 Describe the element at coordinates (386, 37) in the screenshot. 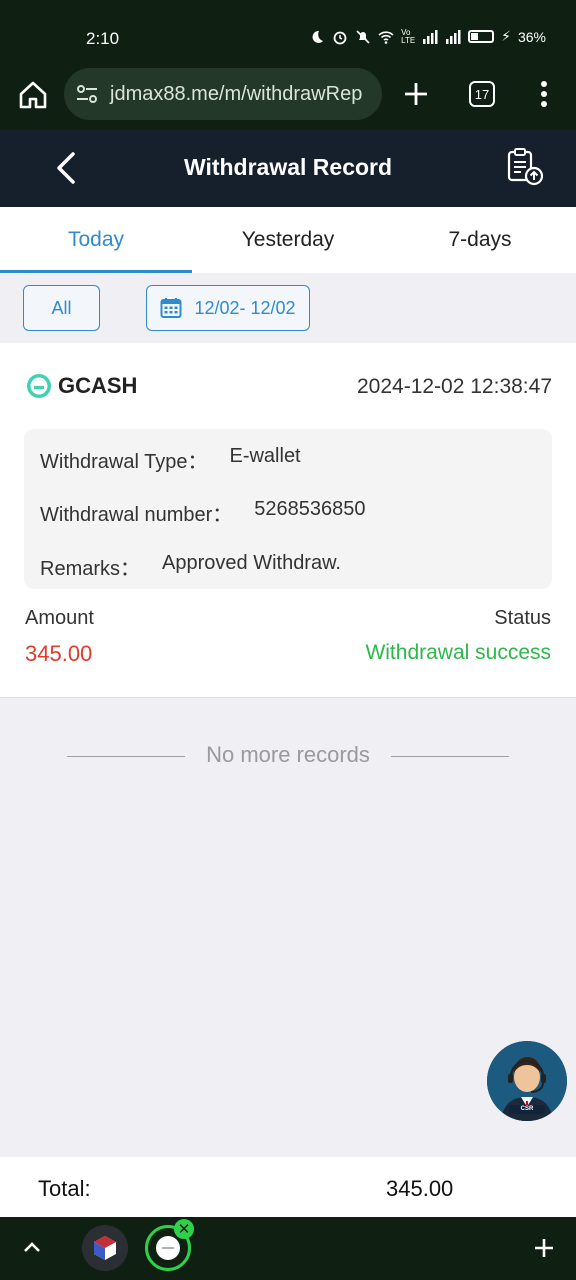

I see `wifi-icon` at that location.